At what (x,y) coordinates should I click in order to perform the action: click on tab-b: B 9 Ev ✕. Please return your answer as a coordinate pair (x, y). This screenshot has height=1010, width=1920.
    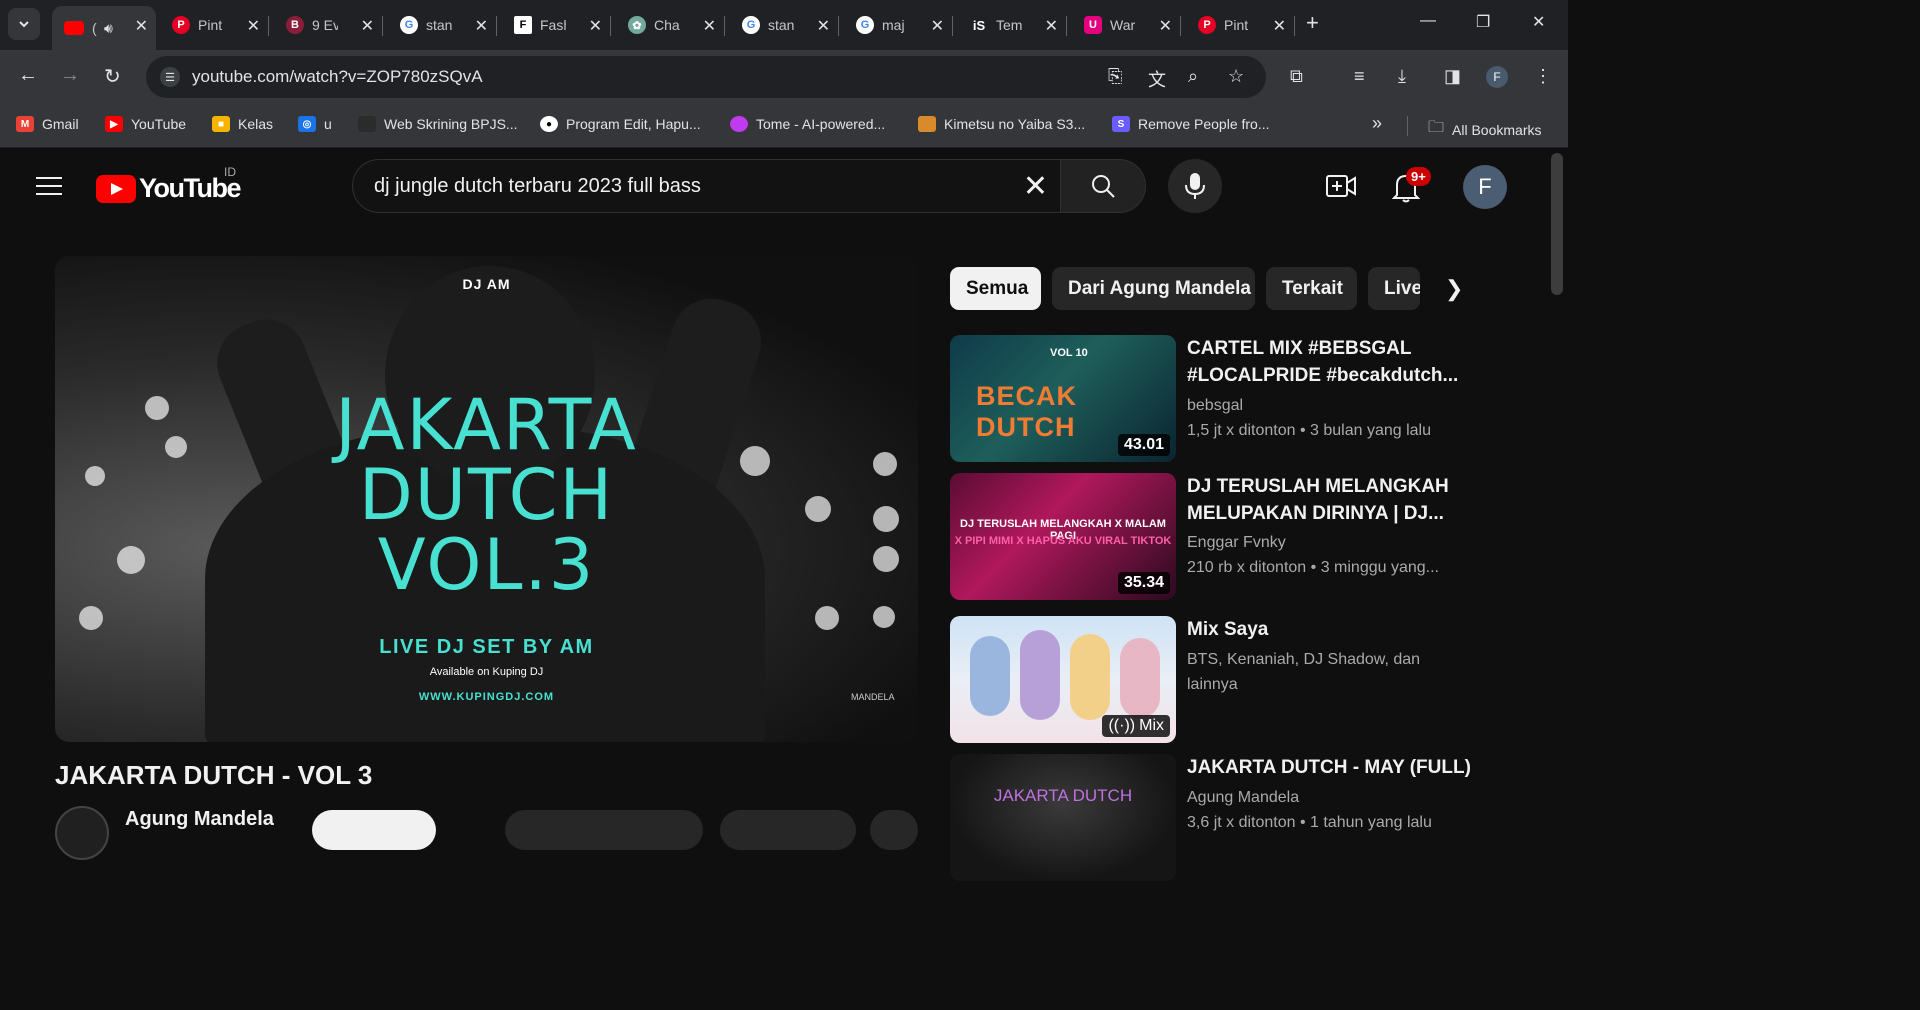
    Looking at the image, I should click on (328, 25).